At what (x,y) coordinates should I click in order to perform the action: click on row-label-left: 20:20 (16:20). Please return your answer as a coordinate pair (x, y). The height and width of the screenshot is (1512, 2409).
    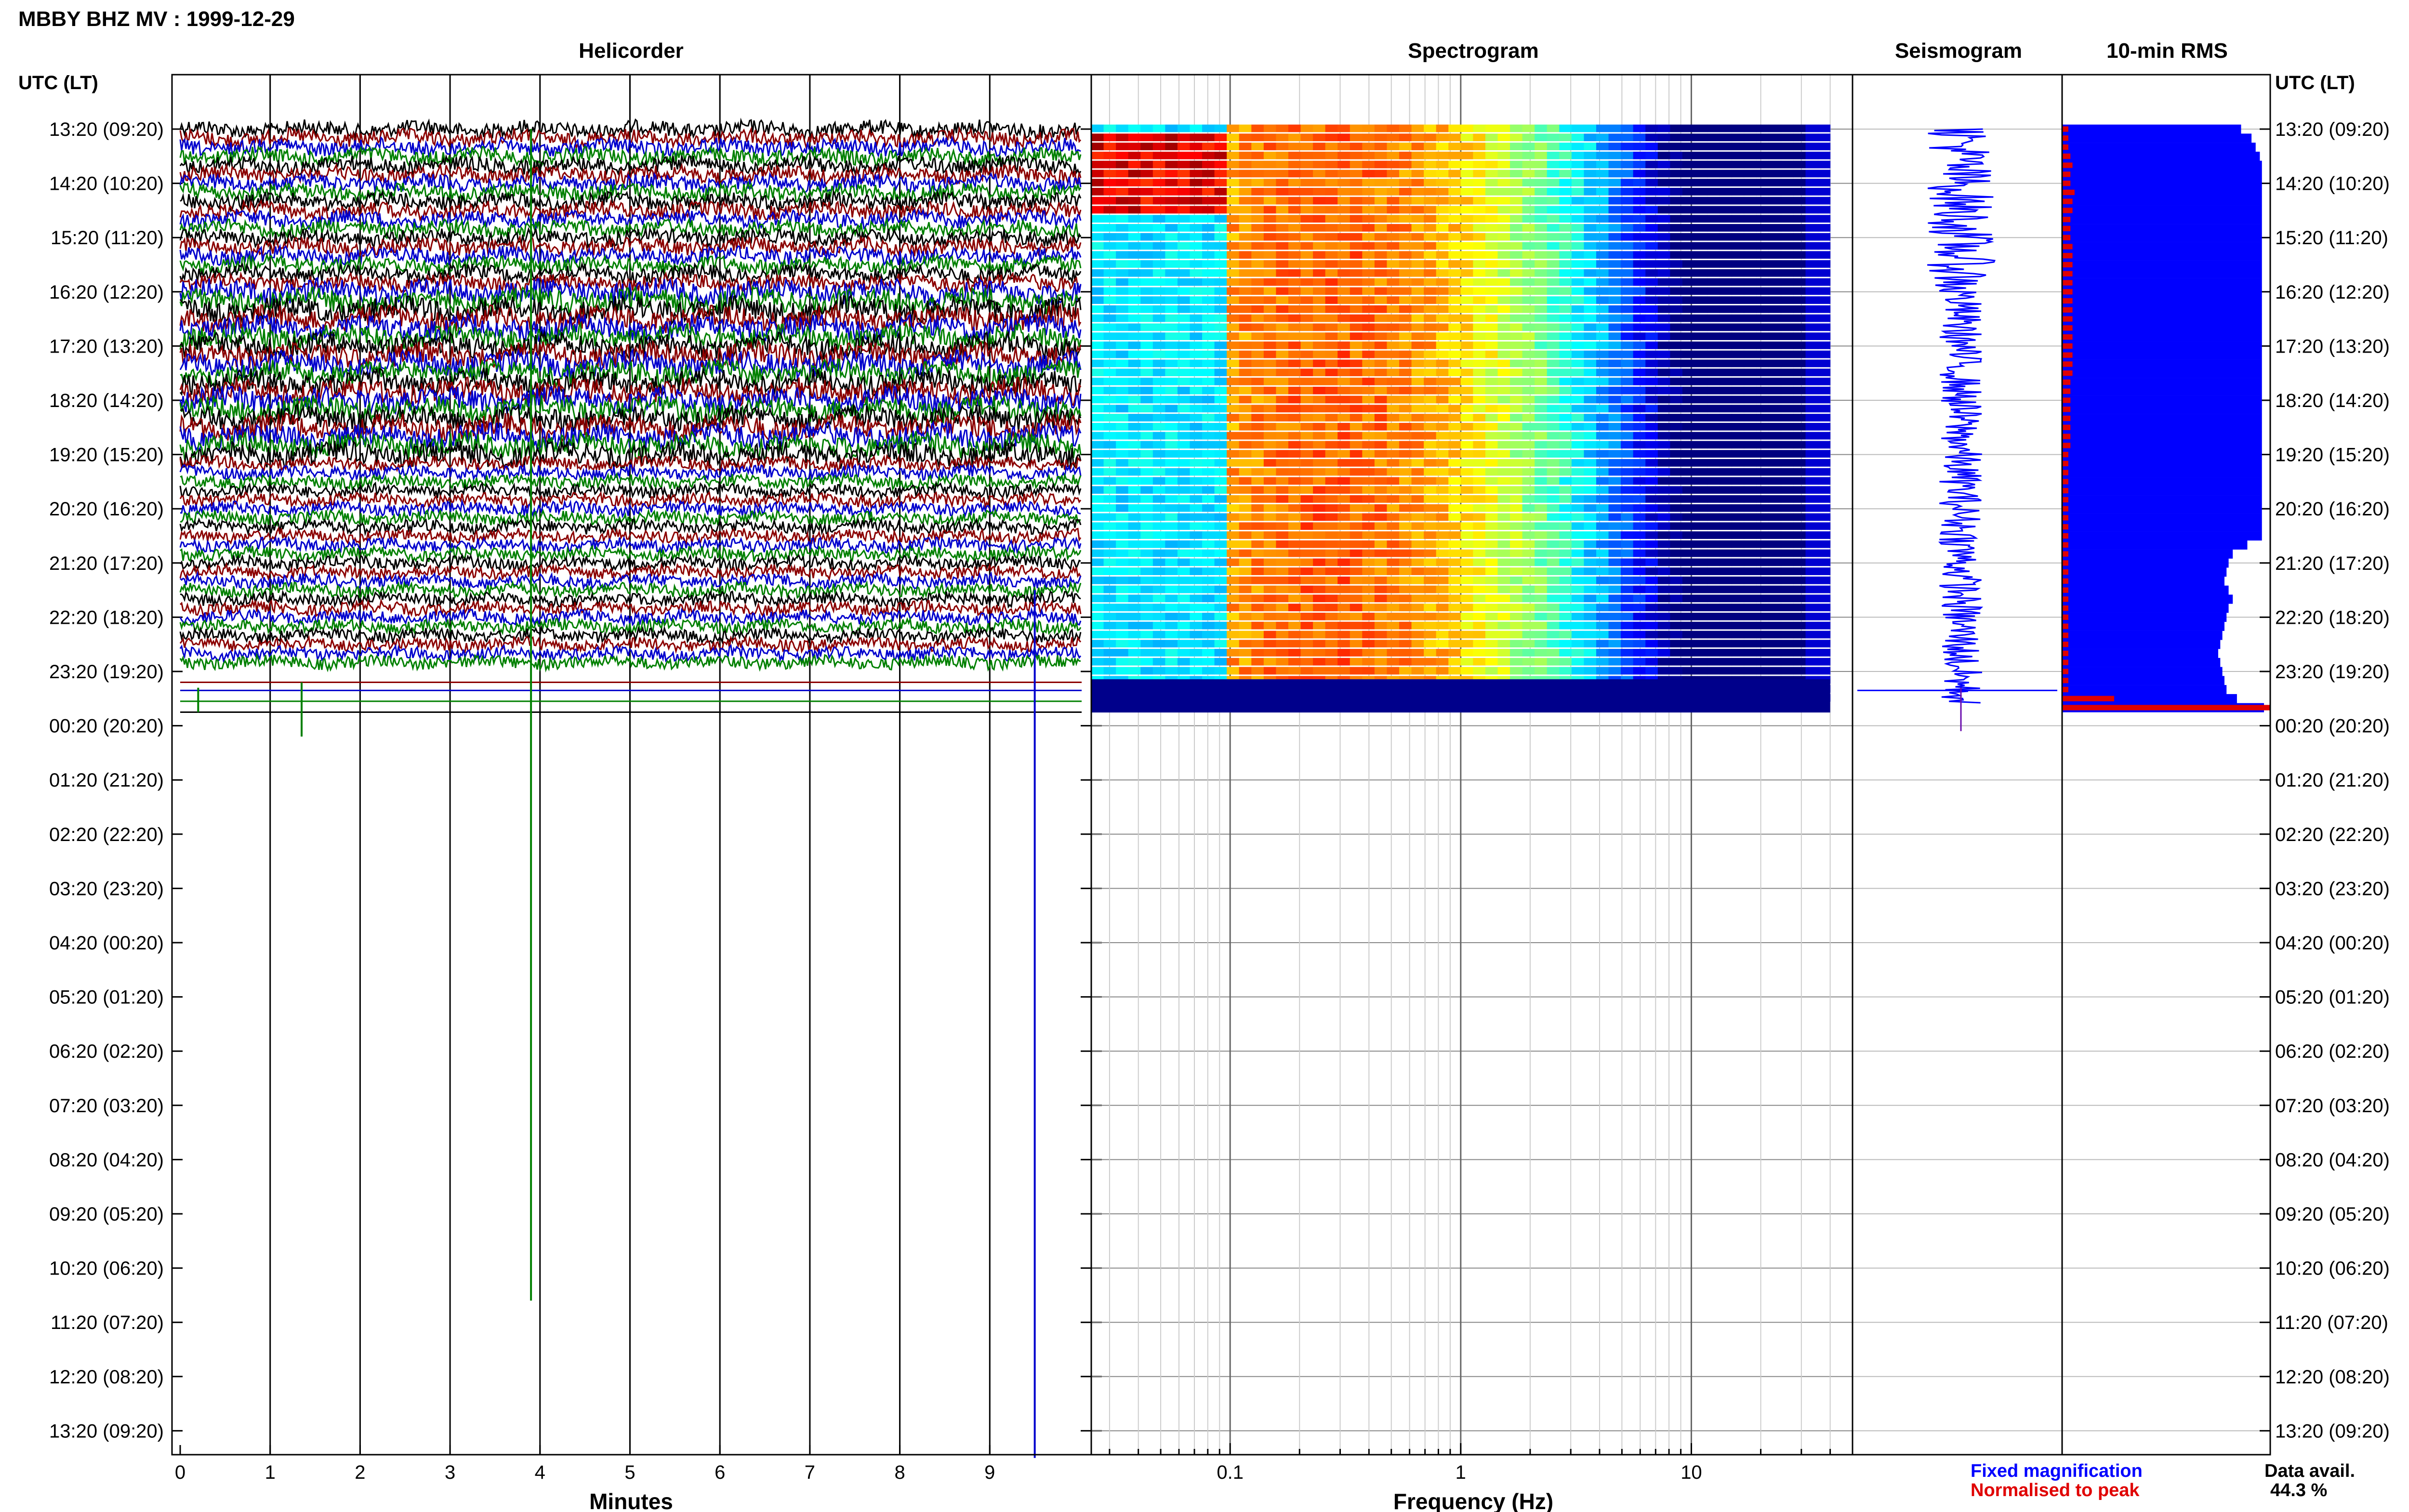
    Looking at the image, I should click on (106, 509).